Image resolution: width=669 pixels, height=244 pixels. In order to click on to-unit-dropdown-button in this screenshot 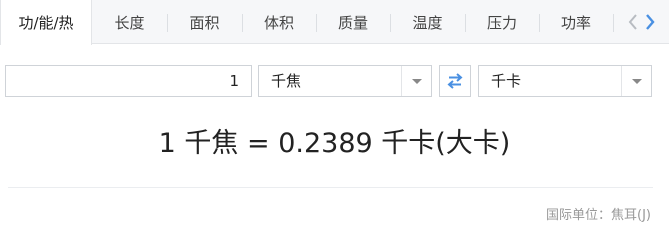, I will do `click(636, 81)`.